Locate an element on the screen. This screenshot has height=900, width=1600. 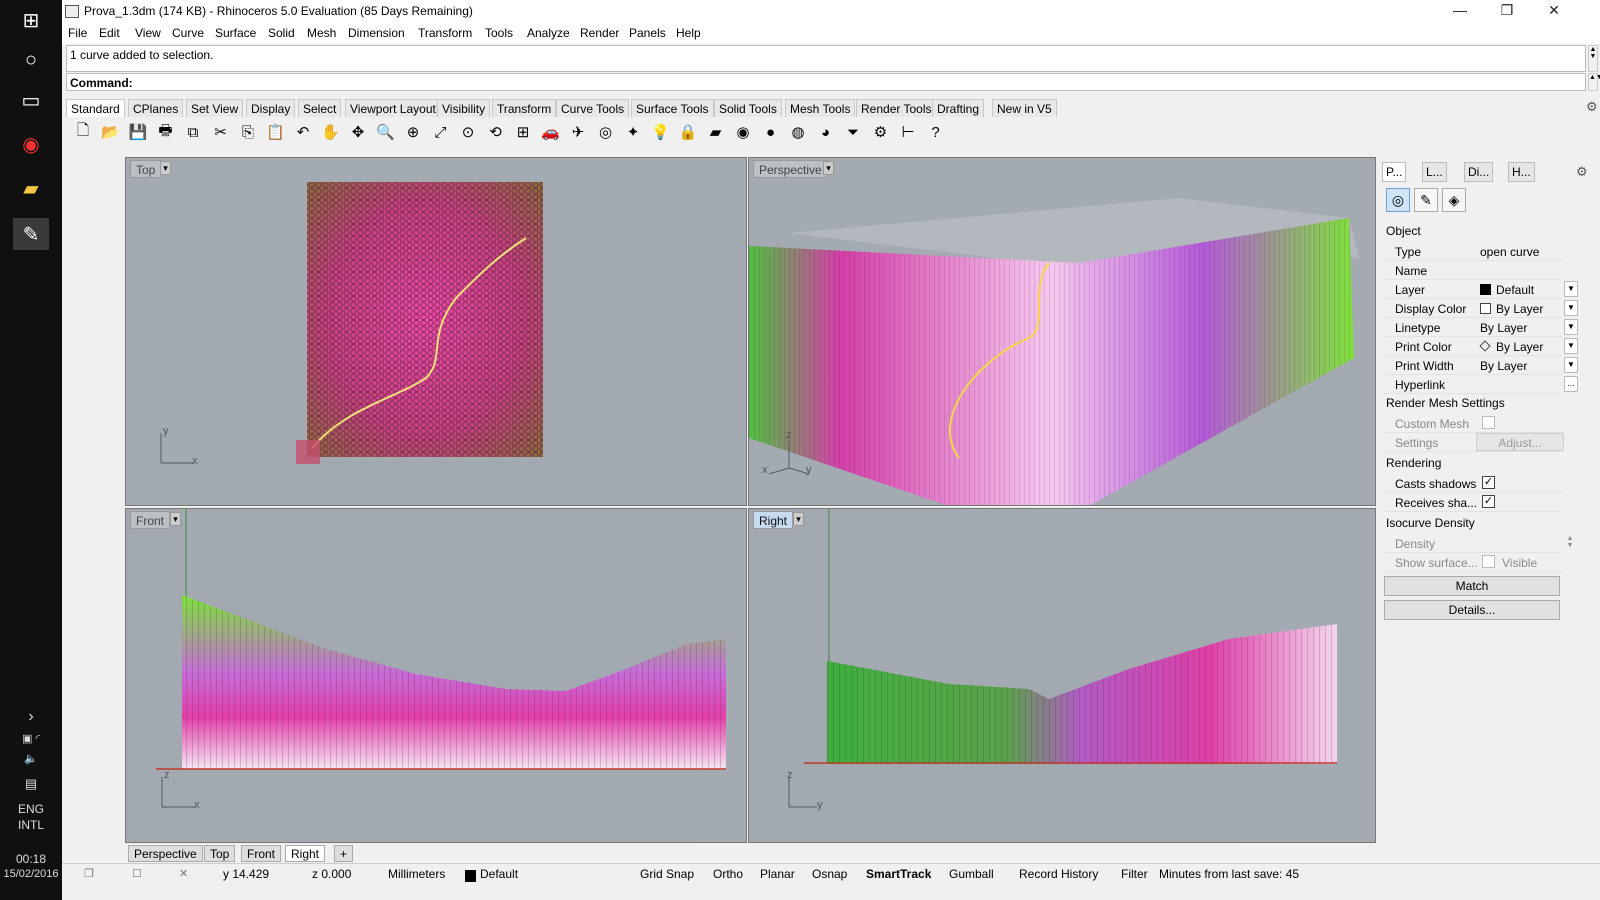
zoom-selected-icon: ⊙ is located at coordinates (468, 132).